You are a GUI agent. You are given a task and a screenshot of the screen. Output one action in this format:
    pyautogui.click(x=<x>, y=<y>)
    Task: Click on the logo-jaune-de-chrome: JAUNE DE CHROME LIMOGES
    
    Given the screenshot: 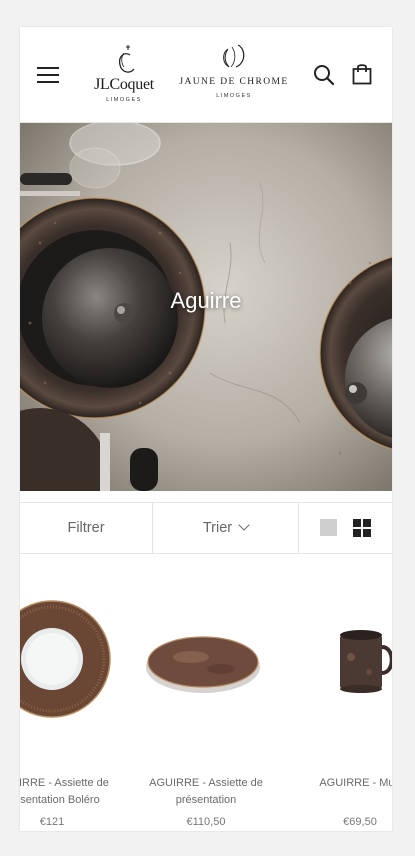 What is the action you would take?
    pyautogui.click(x=234, y=73)
    